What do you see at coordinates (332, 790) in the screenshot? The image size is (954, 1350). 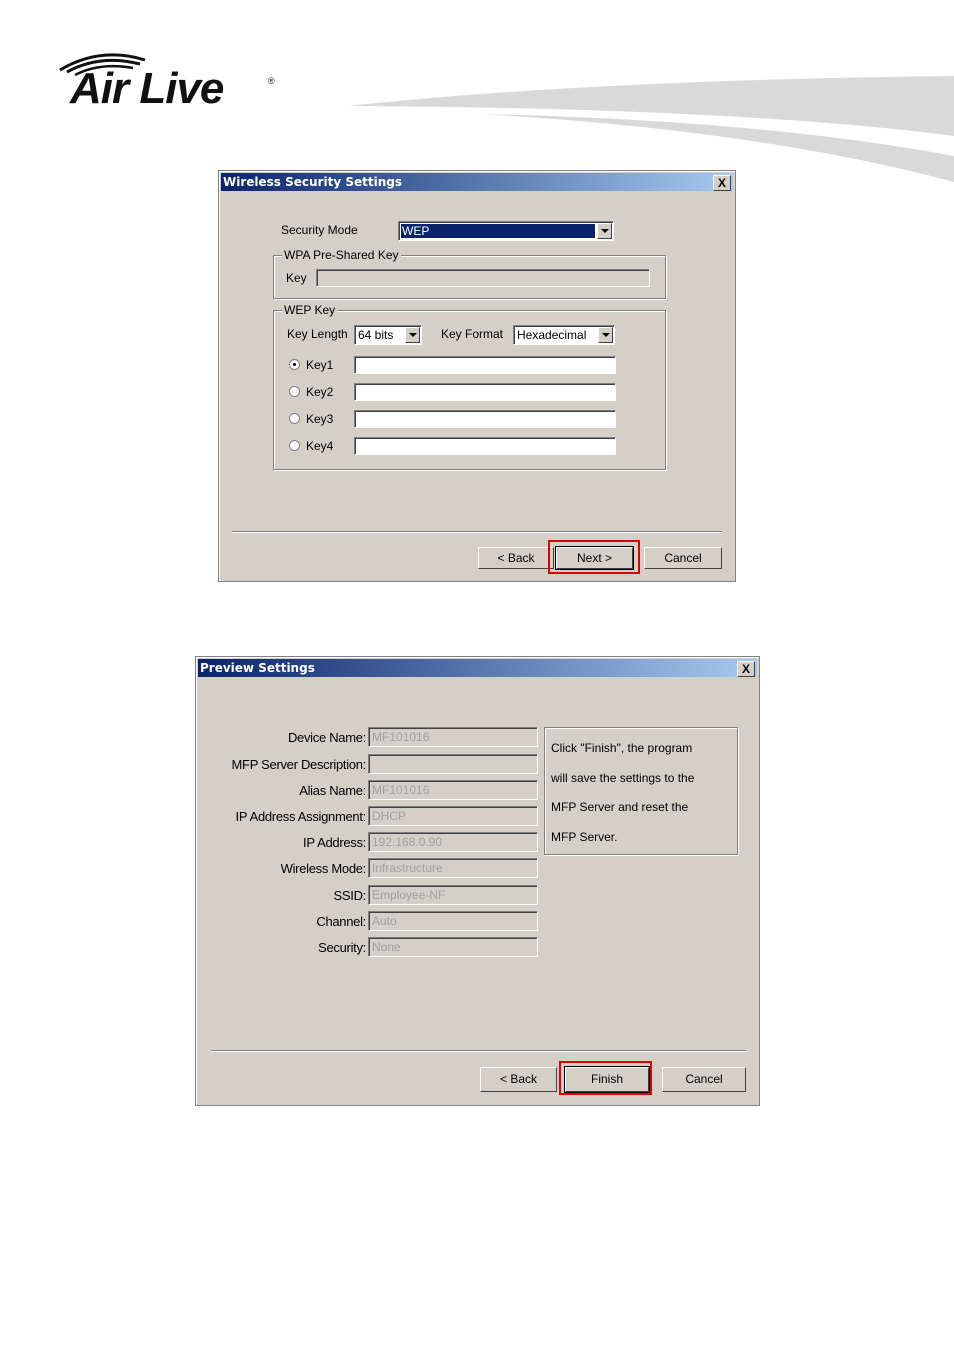 I see `field-label: Alias Name:` at bounding box center [332, 790].